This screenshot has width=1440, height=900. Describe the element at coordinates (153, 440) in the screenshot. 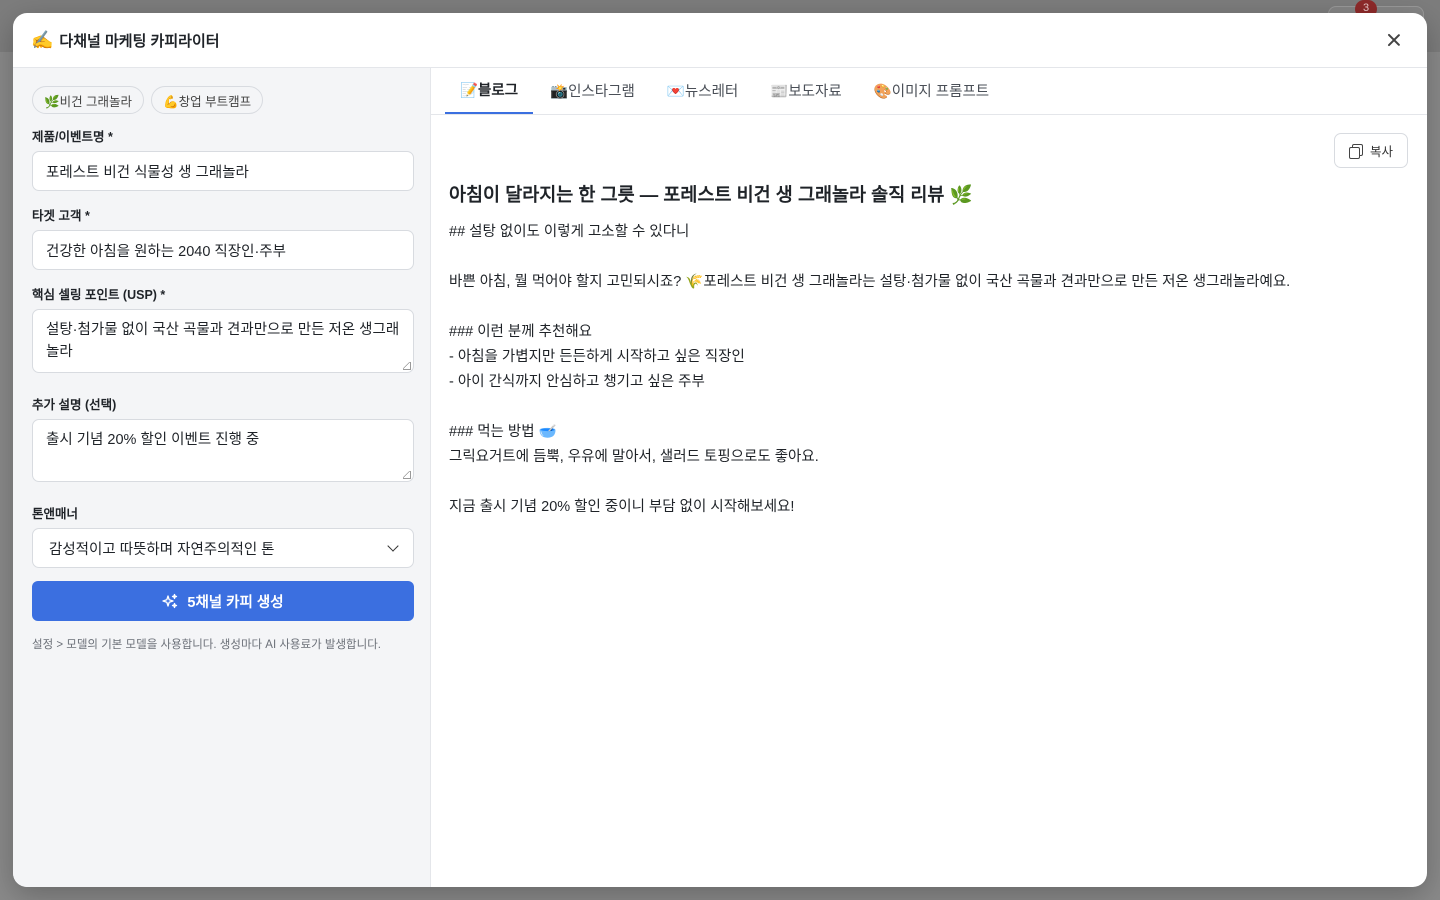

I see `extra-text: 출시 기념 20% 할인 이벤트 진행 중` at that location.